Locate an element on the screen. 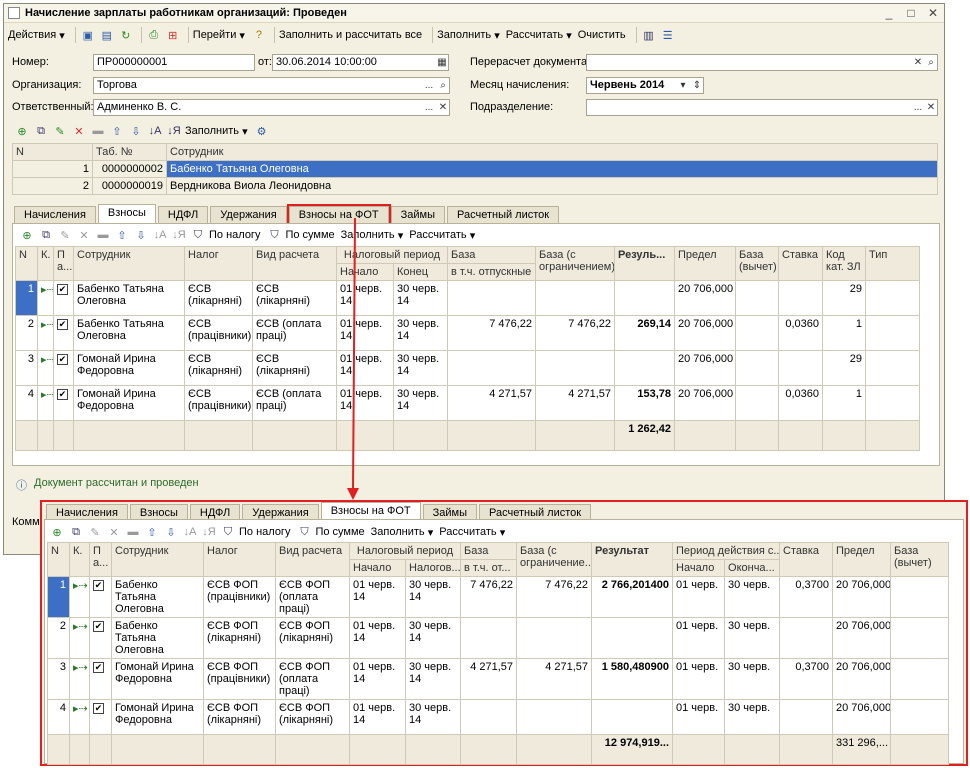 This screenshot has width=970, height=768. sort-asc-icon: ↓A is located at coordinates (190, 532).